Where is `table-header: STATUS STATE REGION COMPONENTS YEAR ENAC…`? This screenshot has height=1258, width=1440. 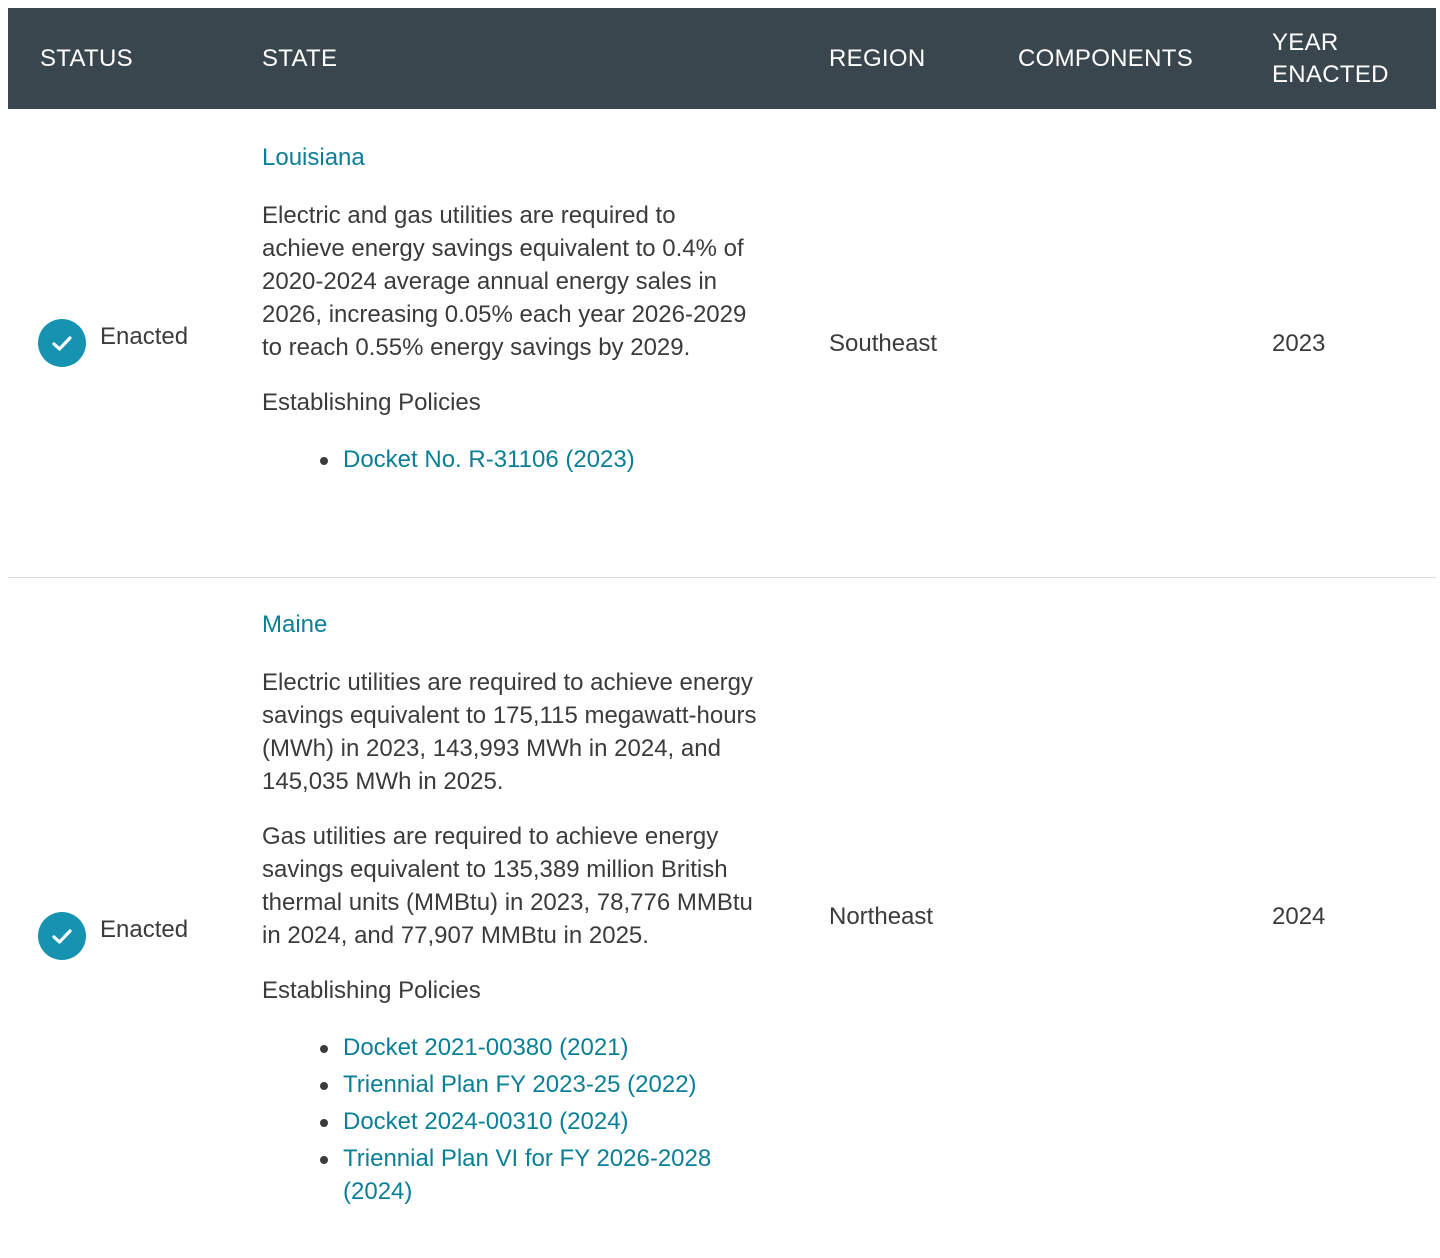 table-header: STATUS STATE REGION COMPONENTS YEAR ENAC… is located at coordinates (722, 58).